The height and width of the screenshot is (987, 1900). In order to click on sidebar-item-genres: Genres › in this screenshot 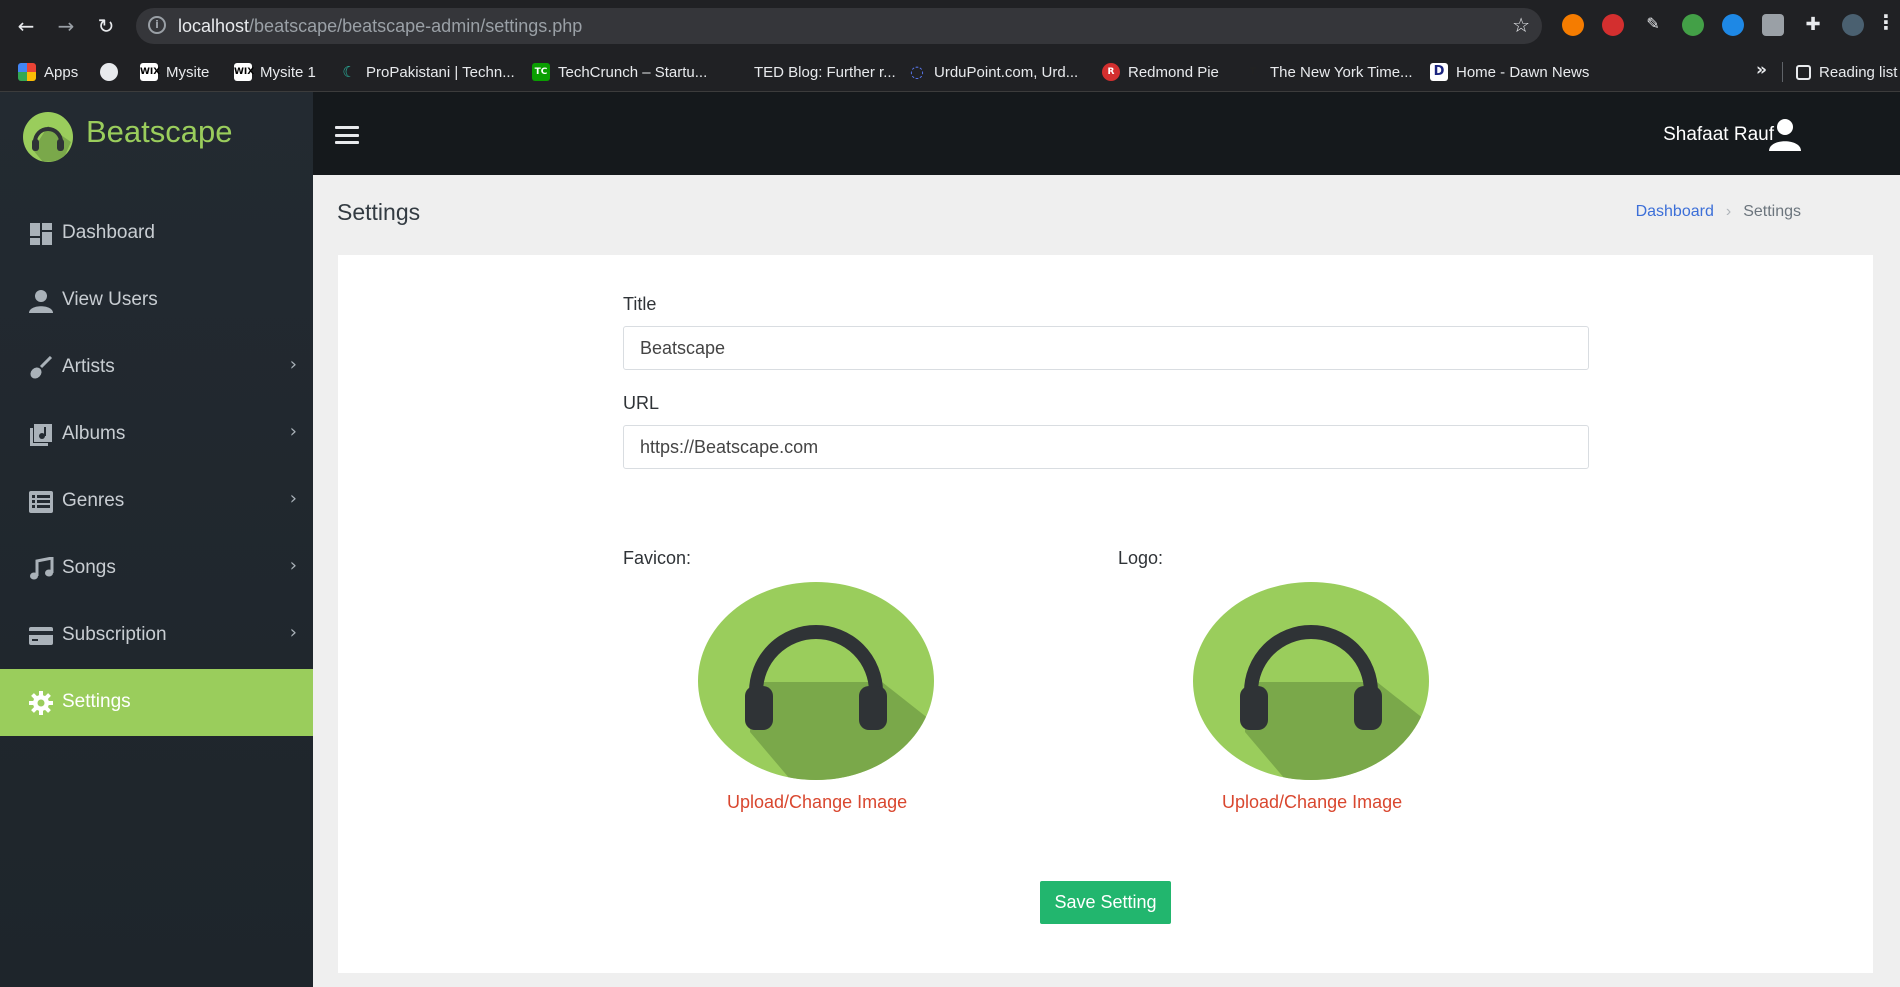, I will do `click(156, 501)`.